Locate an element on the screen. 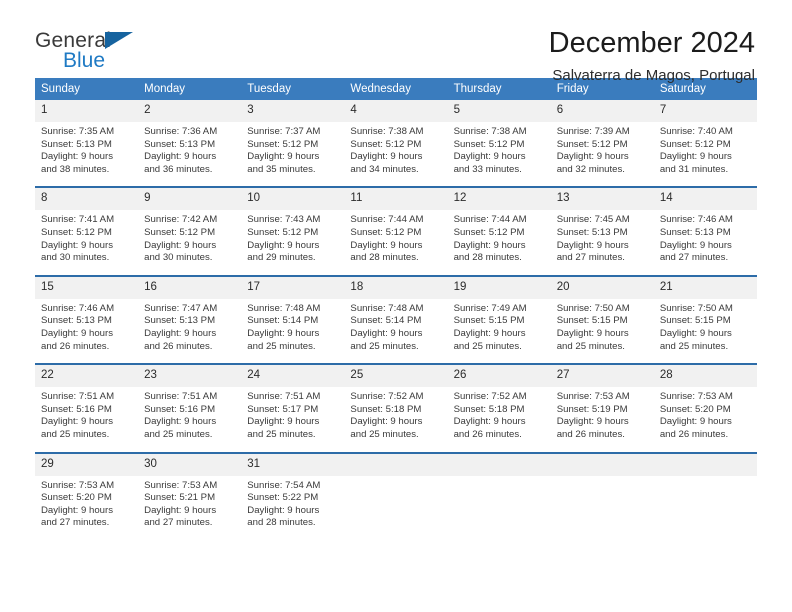  sunrise-text: Sunrise: 7:37 AM is located at coordinates (284, 131).